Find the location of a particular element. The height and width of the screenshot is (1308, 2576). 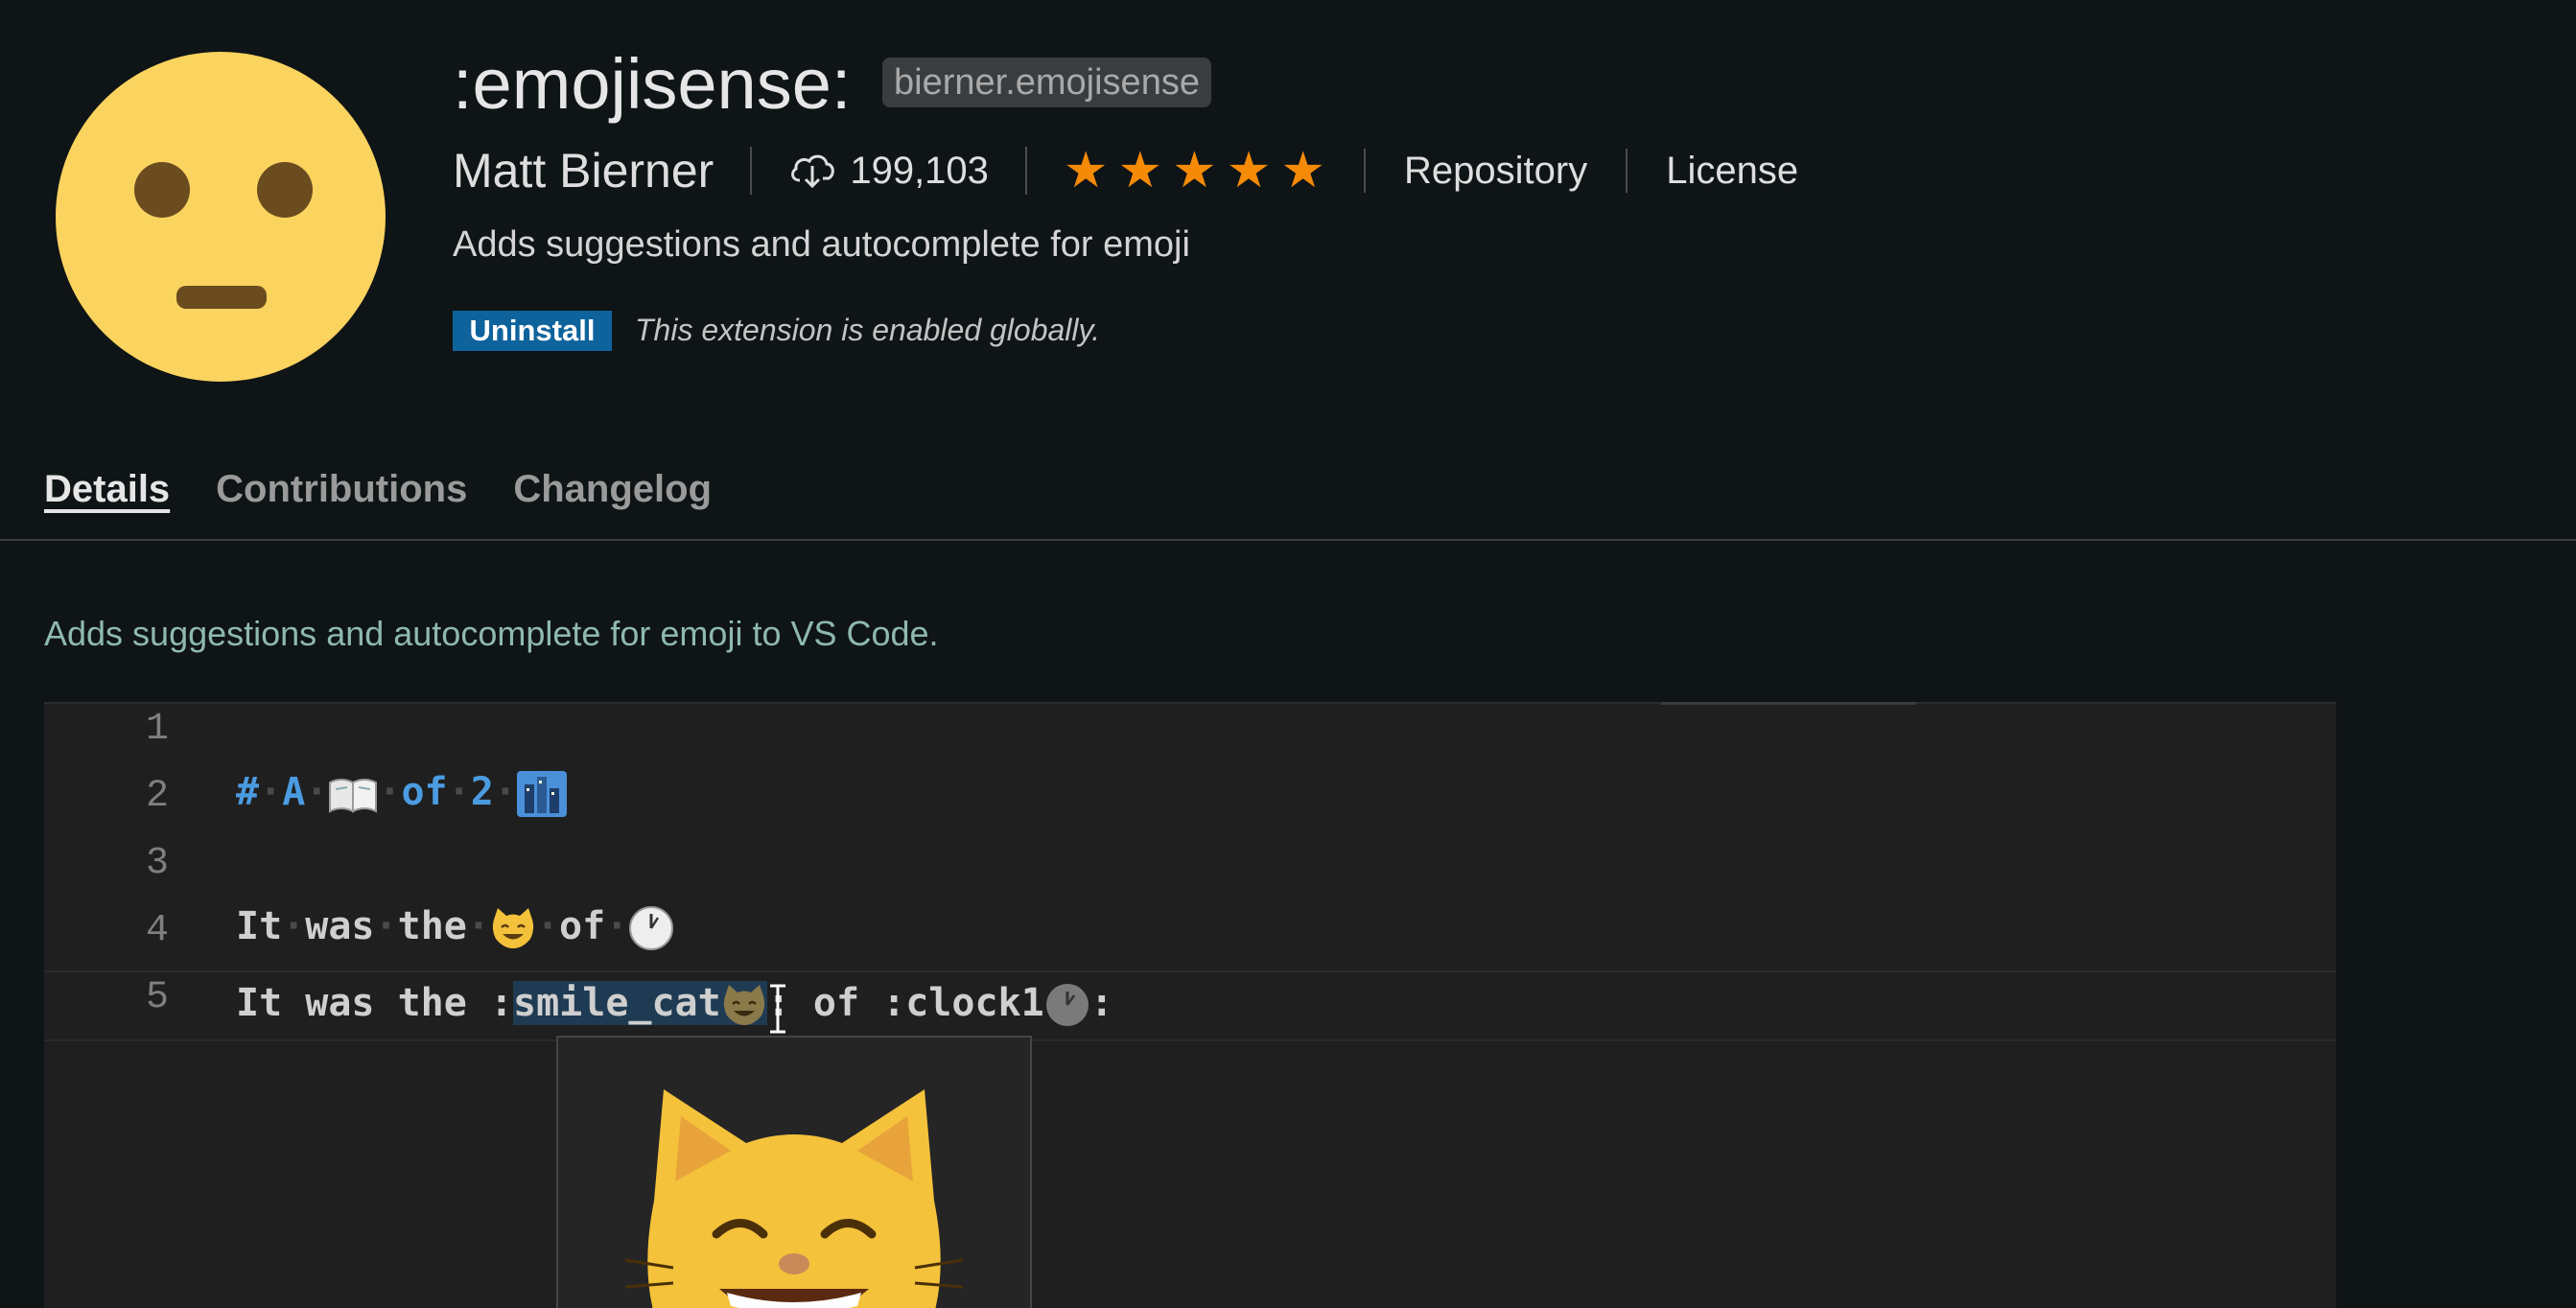

md-heading-word: A is located at coordinates (294, 792).